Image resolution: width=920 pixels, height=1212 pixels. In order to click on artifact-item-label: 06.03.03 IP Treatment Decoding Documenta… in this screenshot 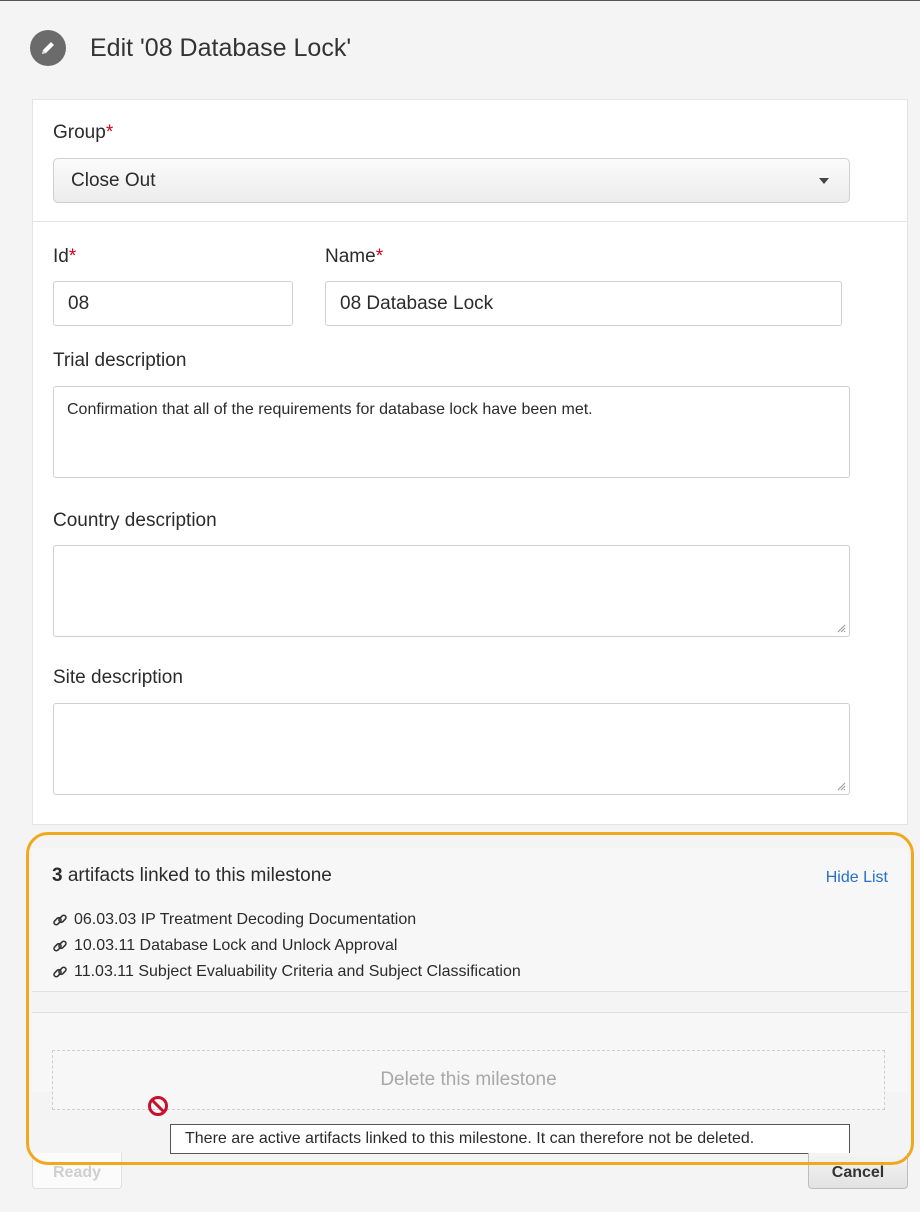, I will do `click(245, 919)`.